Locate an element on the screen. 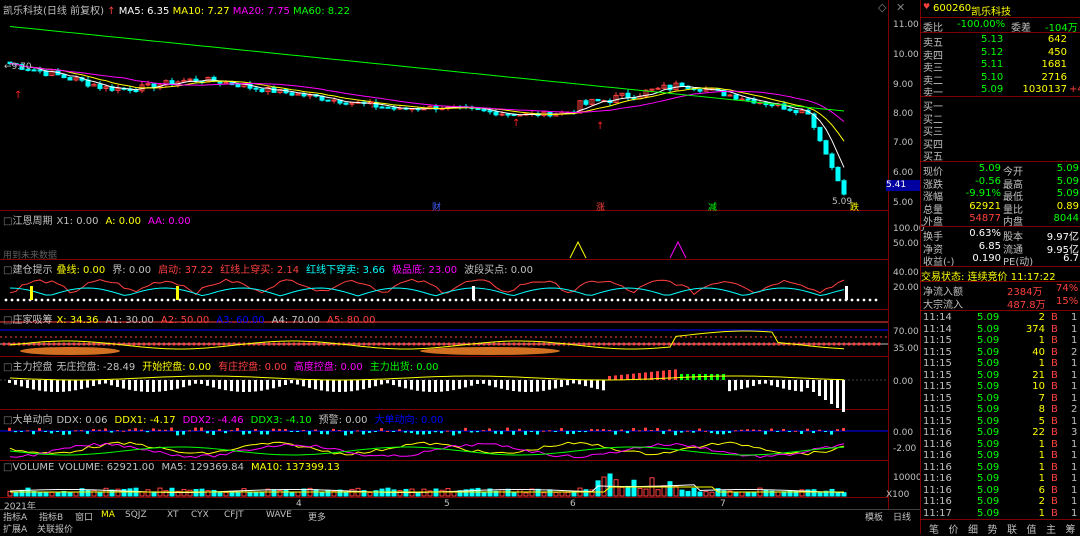  quote-tab: 细 is located at coordinates (973, 528).